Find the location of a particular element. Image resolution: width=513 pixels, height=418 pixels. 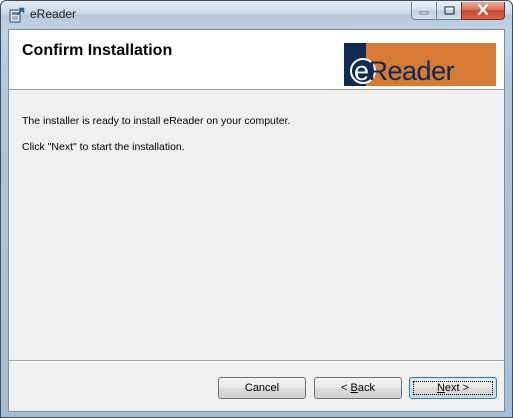

logo-text: eReader is located at coordinates (404, 71).